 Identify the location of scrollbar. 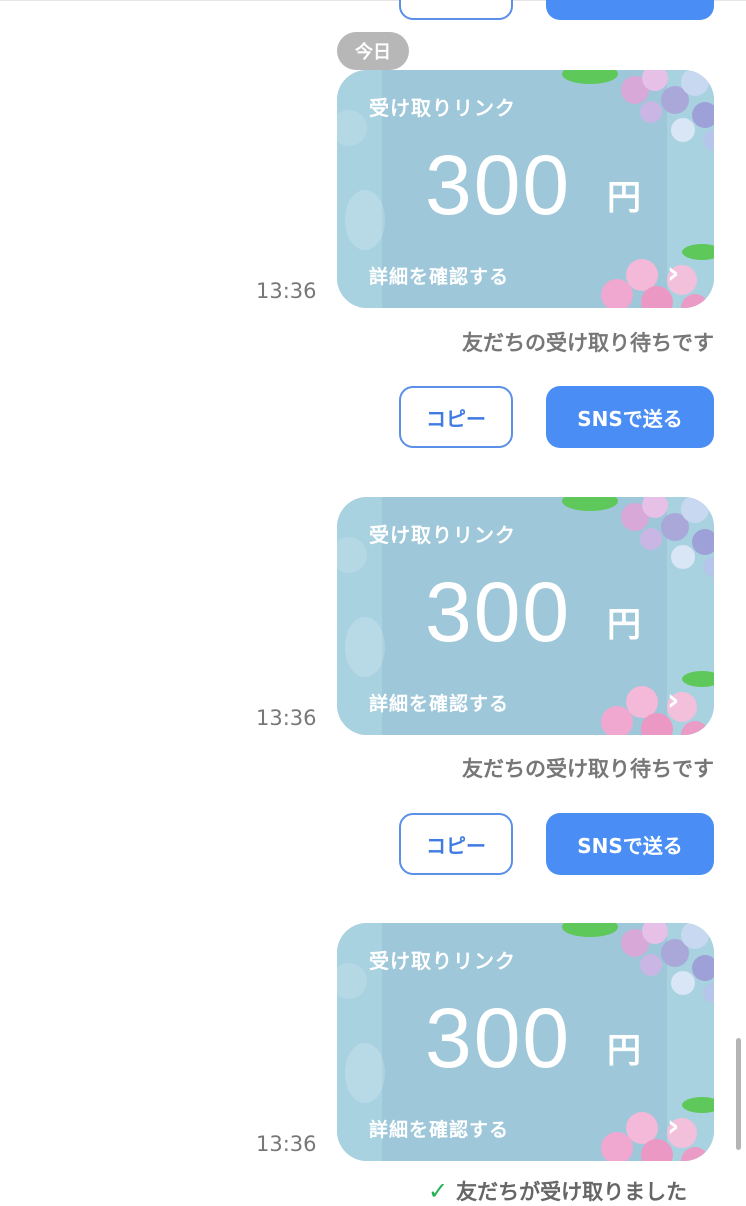
(738, 1094).